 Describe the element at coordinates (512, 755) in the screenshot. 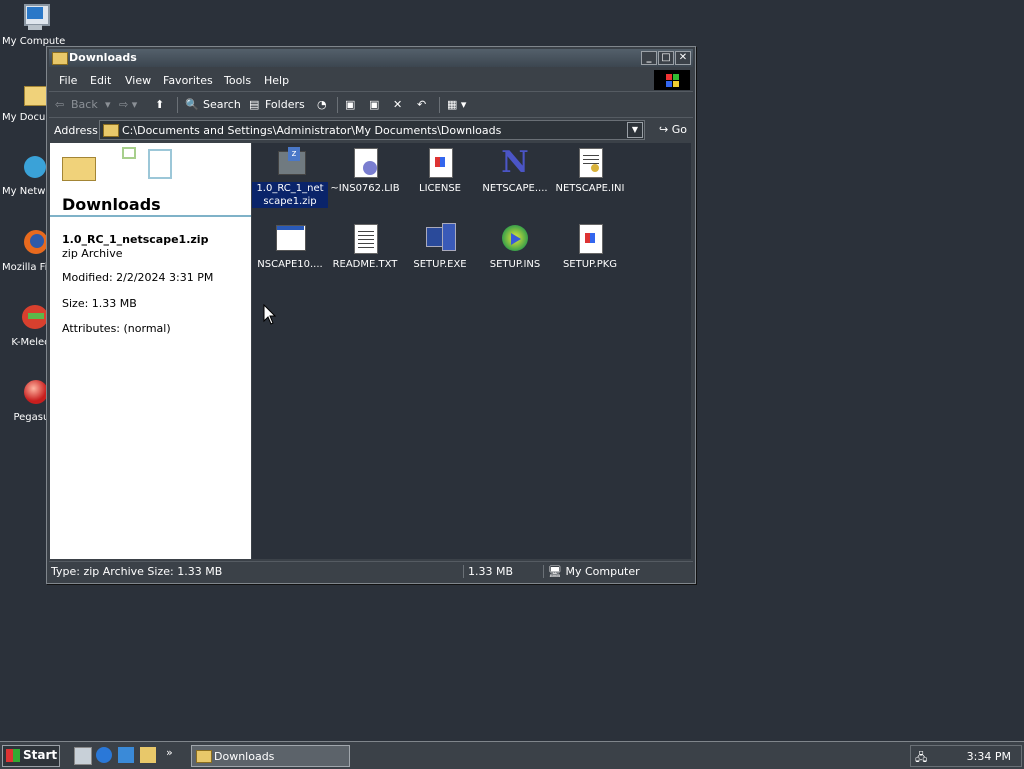

I see `taskbar: Start » Downloads 🖧 3:34 PM` at that location.